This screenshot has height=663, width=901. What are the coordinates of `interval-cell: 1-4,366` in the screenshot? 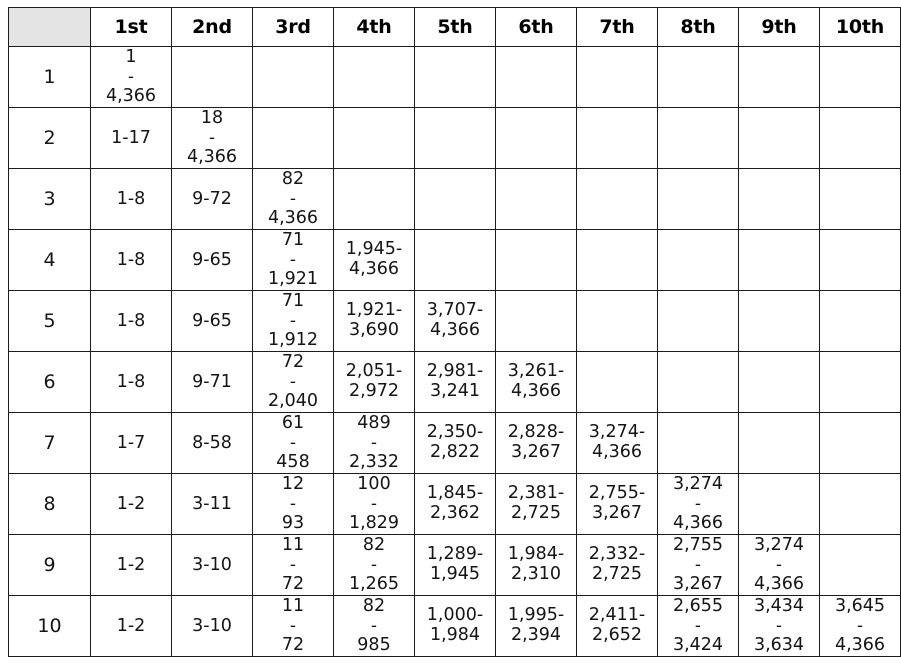 It's located at (131, 77).